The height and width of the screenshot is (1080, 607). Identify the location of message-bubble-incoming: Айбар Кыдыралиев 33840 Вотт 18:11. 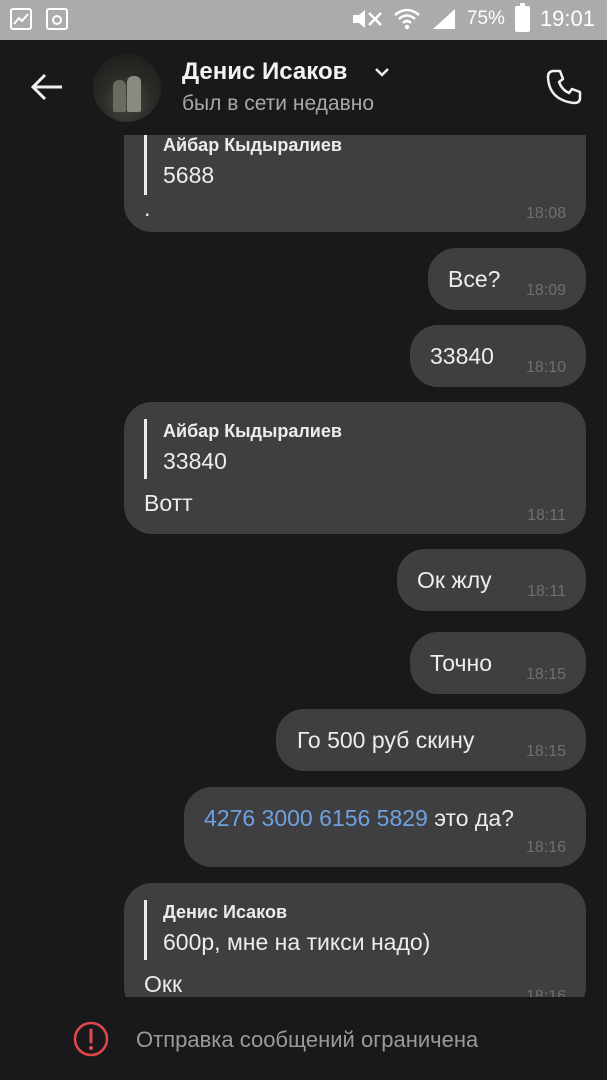
(355, 468).